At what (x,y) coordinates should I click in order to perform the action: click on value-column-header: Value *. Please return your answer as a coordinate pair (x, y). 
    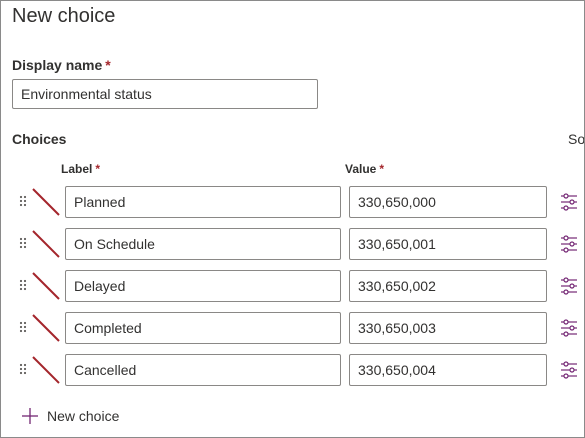
    Looking at the image, I should click on (364, 169).